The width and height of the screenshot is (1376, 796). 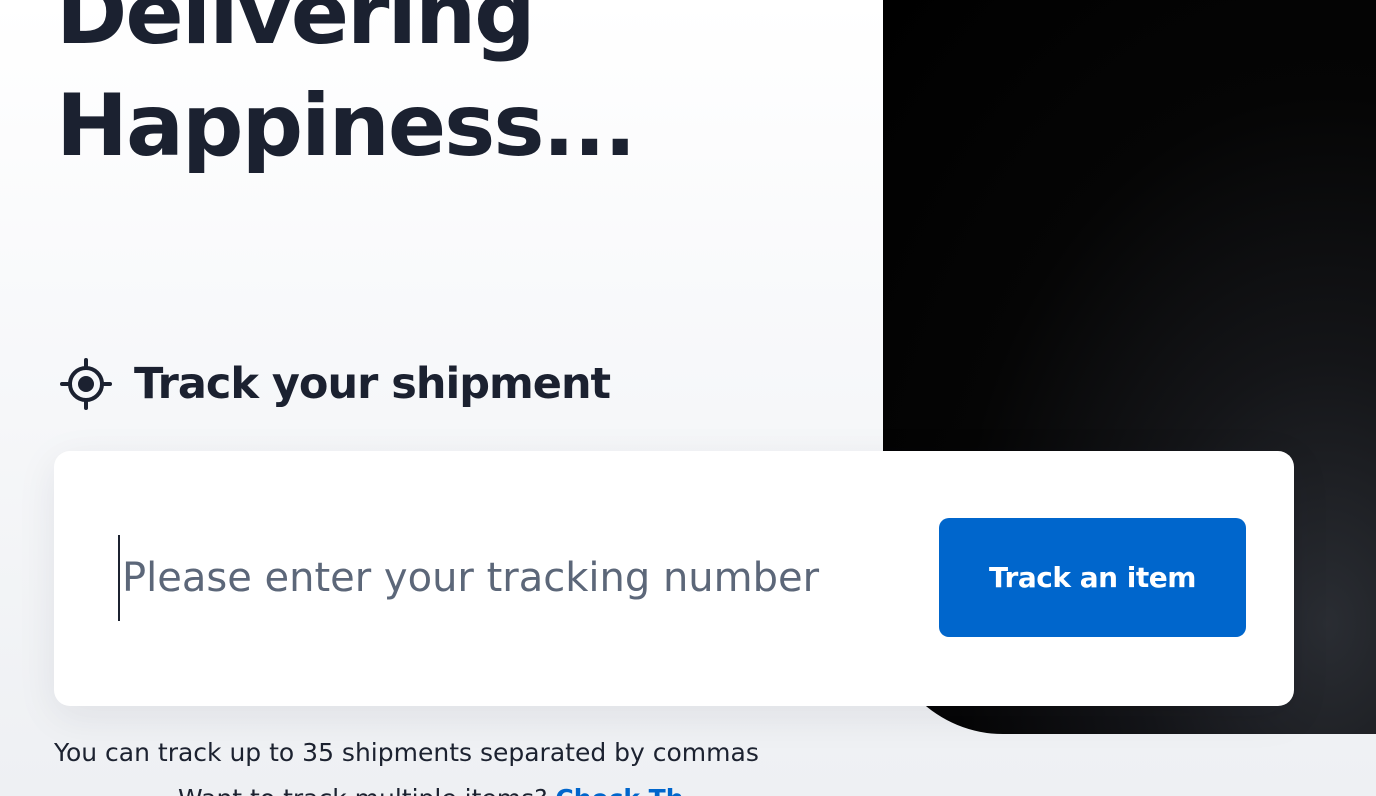 What do you see at coordinates (86, 384) in the screenshot?
I see `crosshair-target-icon` at bounding box center [86, 384].